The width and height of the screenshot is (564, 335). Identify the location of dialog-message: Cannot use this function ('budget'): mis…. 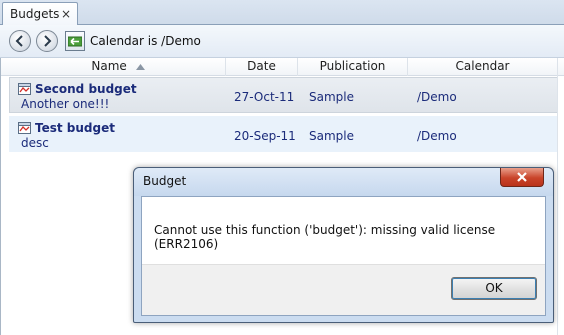
(325, 237).